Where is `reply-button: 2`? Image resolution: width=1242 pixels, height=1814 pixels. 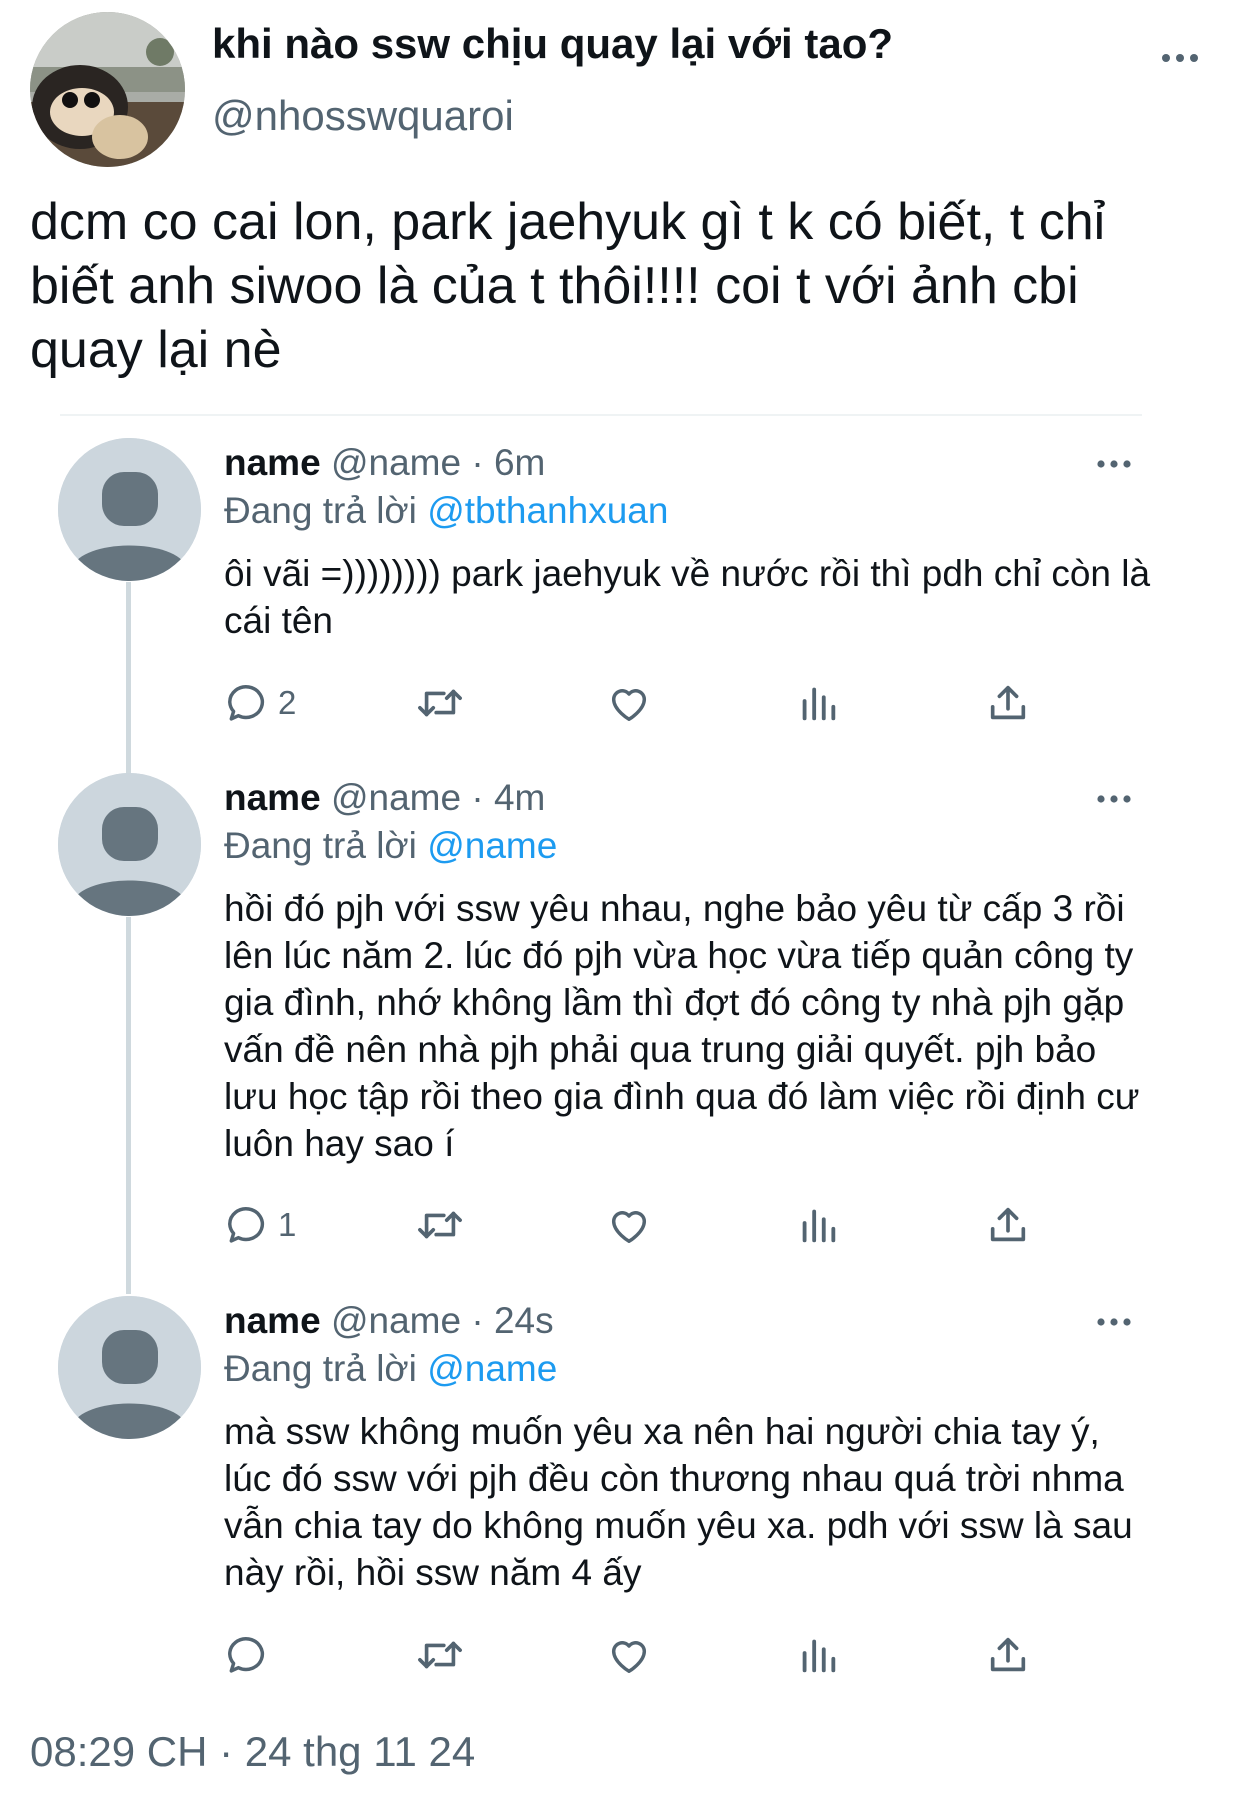 reply-button: 2 is located at coordinates (260, 703).